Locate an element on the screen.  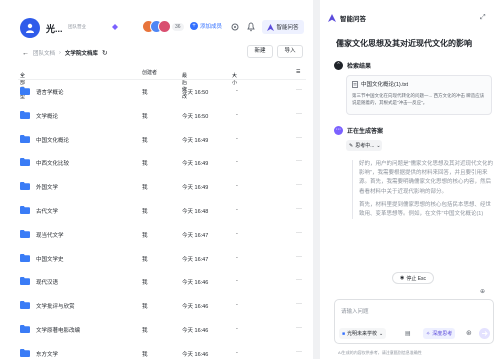
row-name: 中西文化比较 is located at coordinates (52, 163).